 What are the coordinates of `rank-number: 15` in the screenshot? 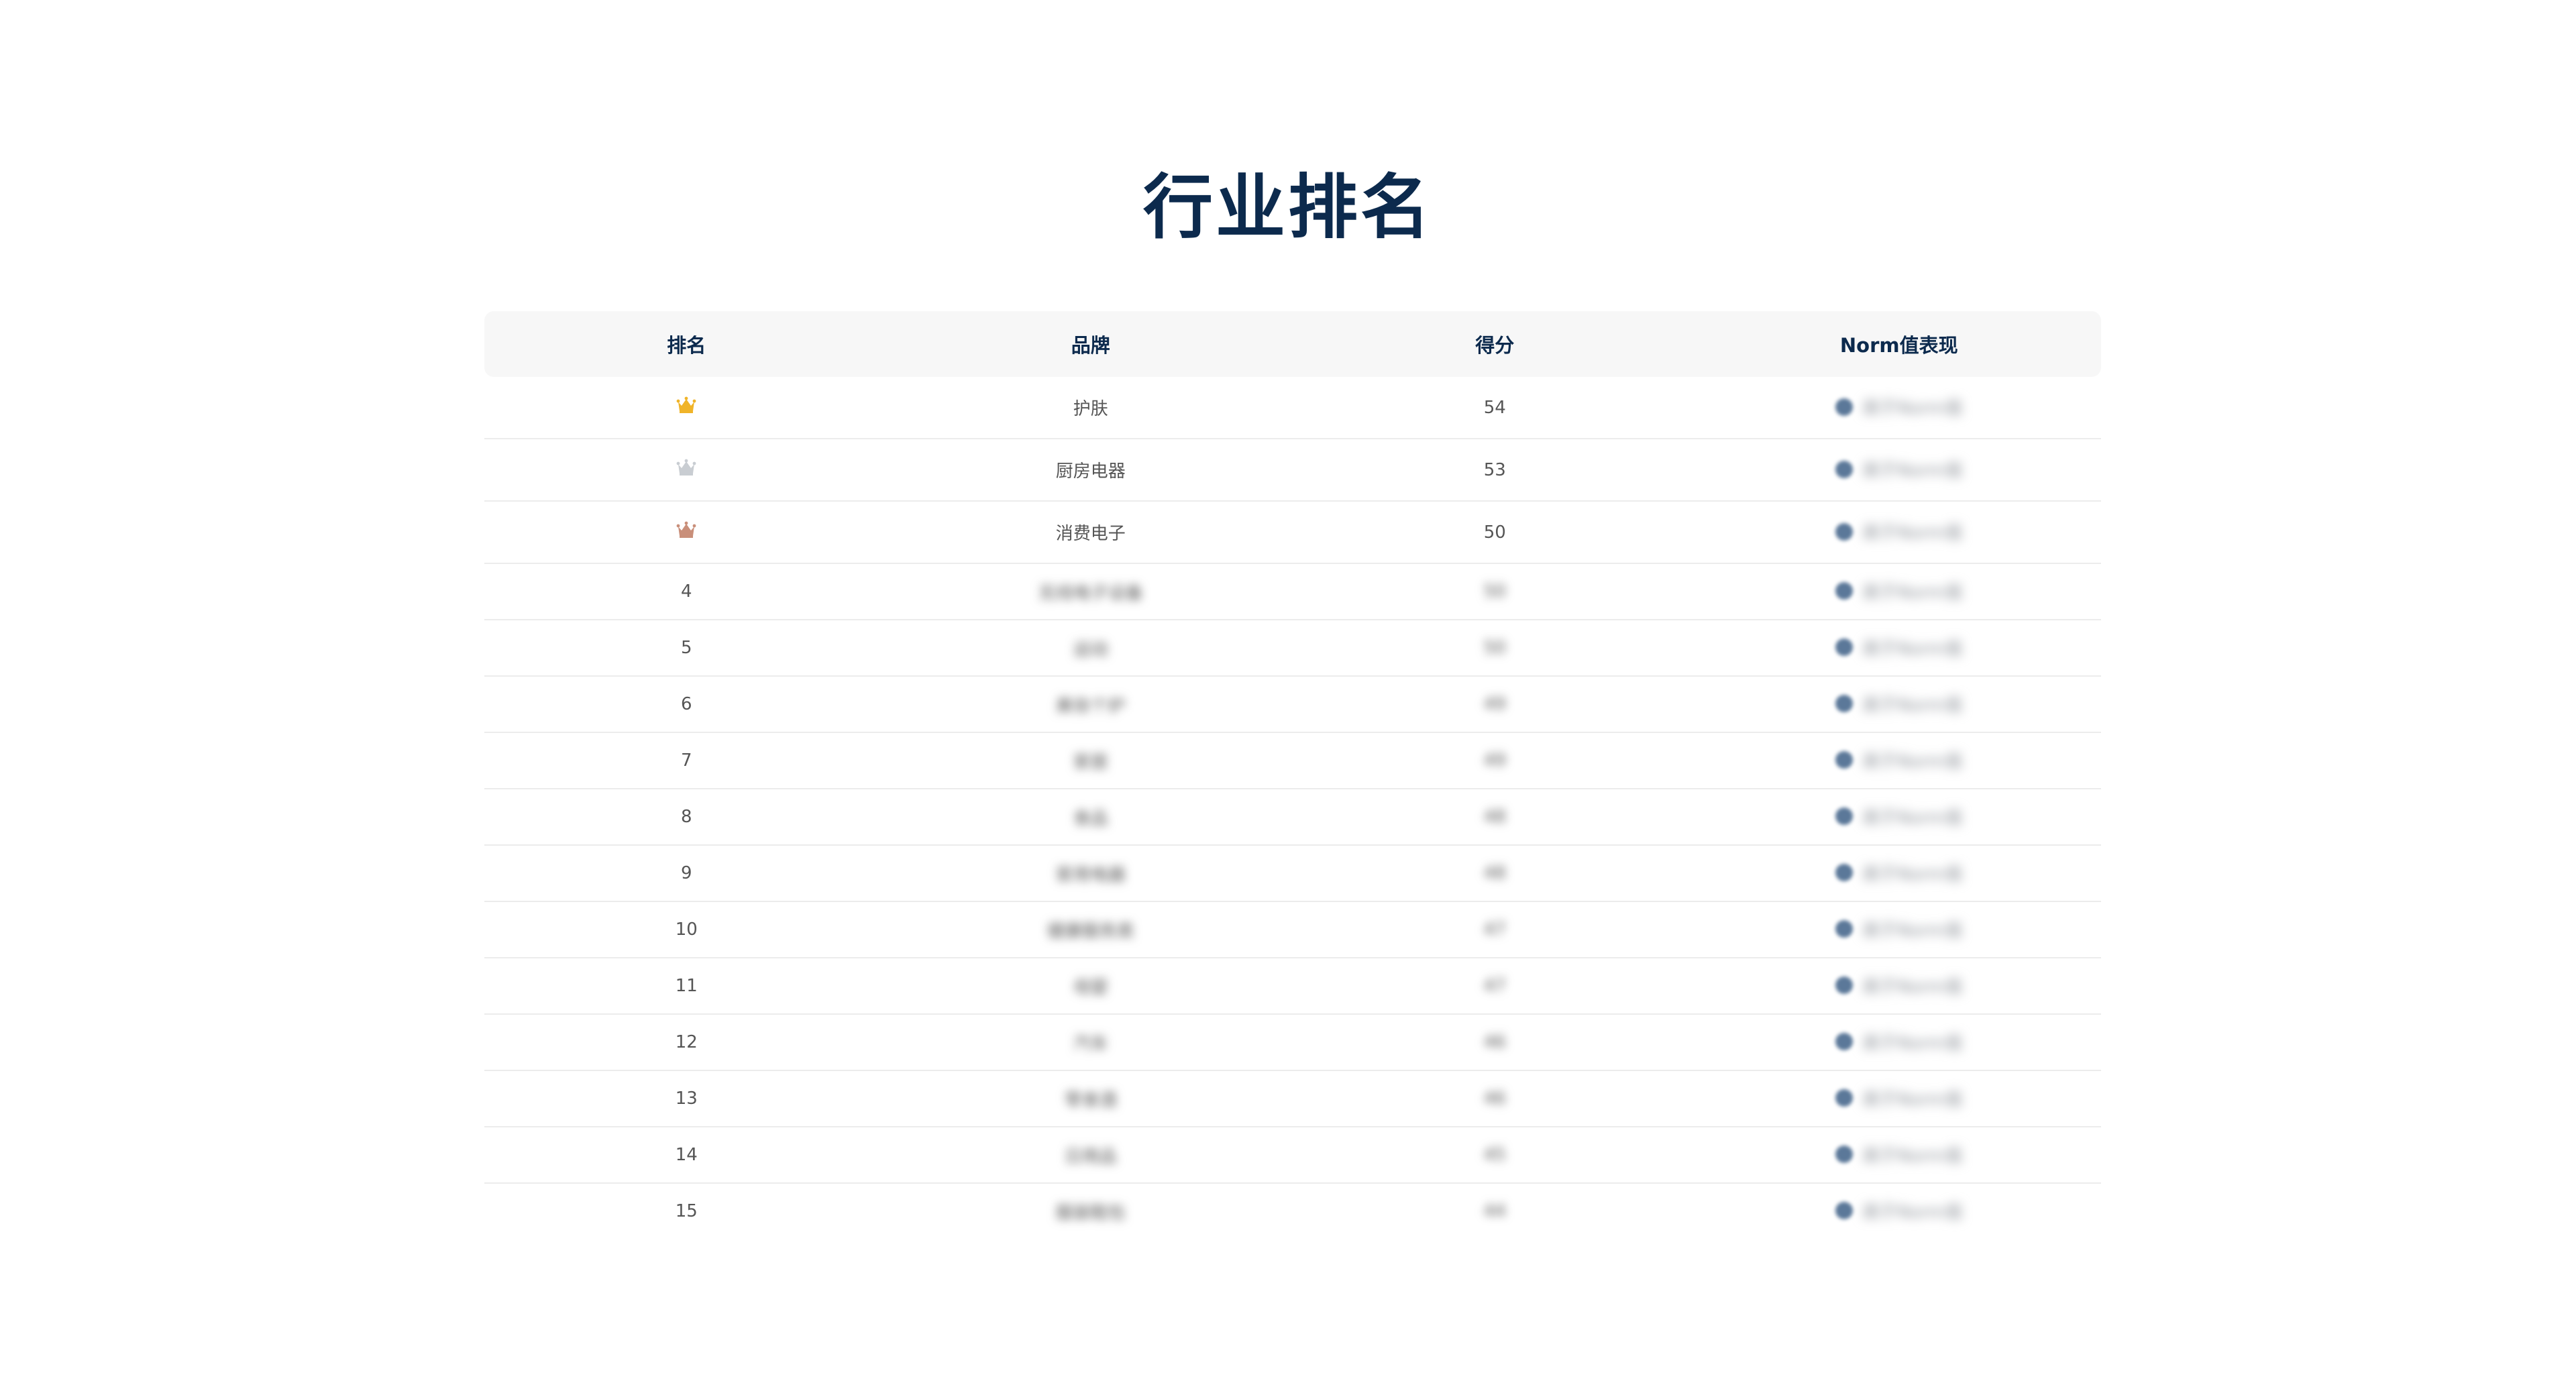 It's located at (686, 1211).